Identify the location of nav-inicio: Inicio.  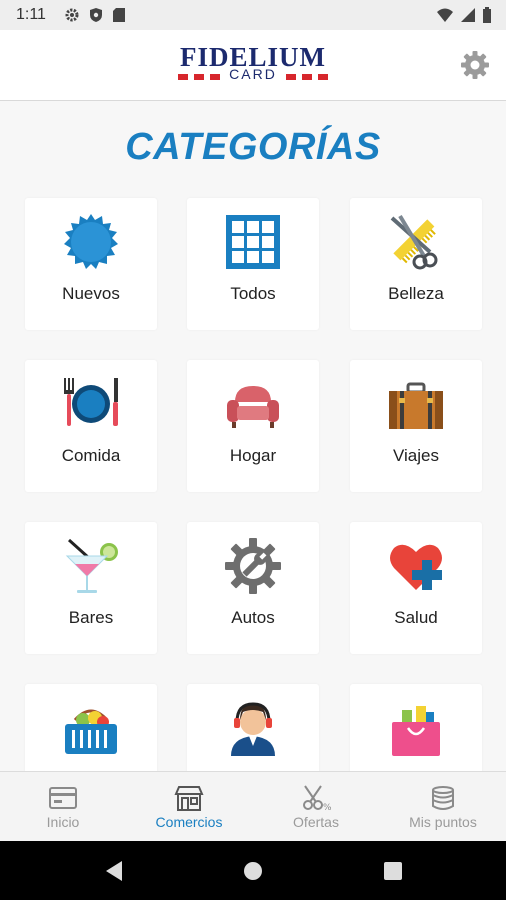
(63, 807).